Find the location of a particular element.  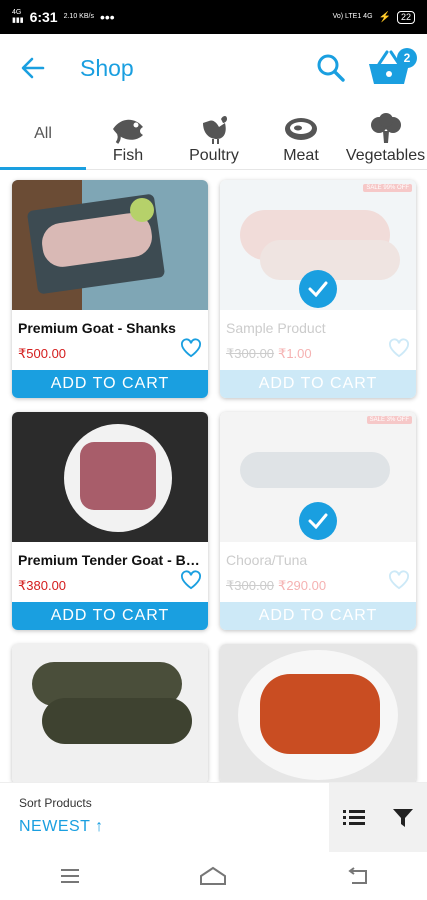

back-arrow-icon is located at coordinates (33, 68).